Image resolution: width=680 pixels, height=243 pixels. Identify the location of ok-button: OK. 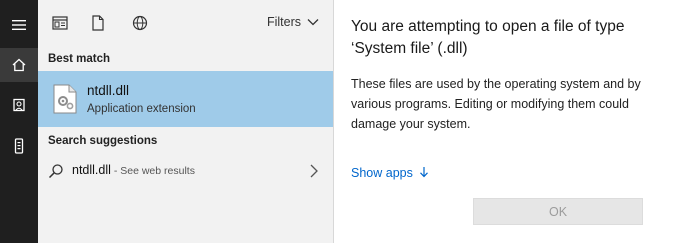
(558, 211).